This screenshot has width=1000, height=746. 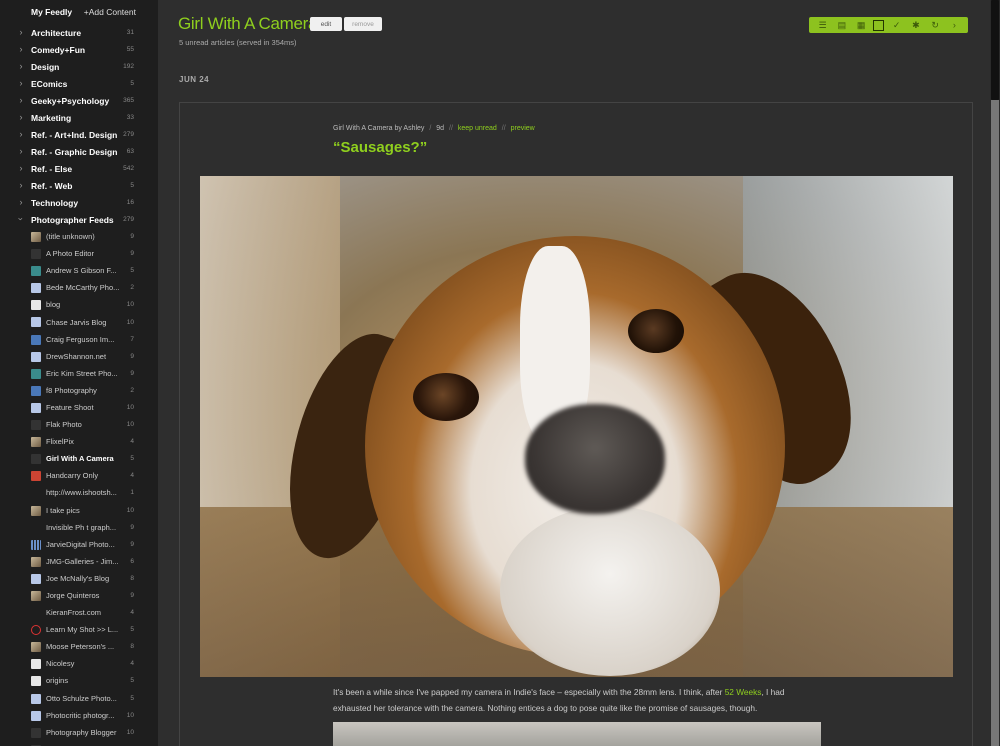 What do you see at coordinates (132, 390) in the screenshot?
I see `unread-count: 2` at bounding box center [132, 390].